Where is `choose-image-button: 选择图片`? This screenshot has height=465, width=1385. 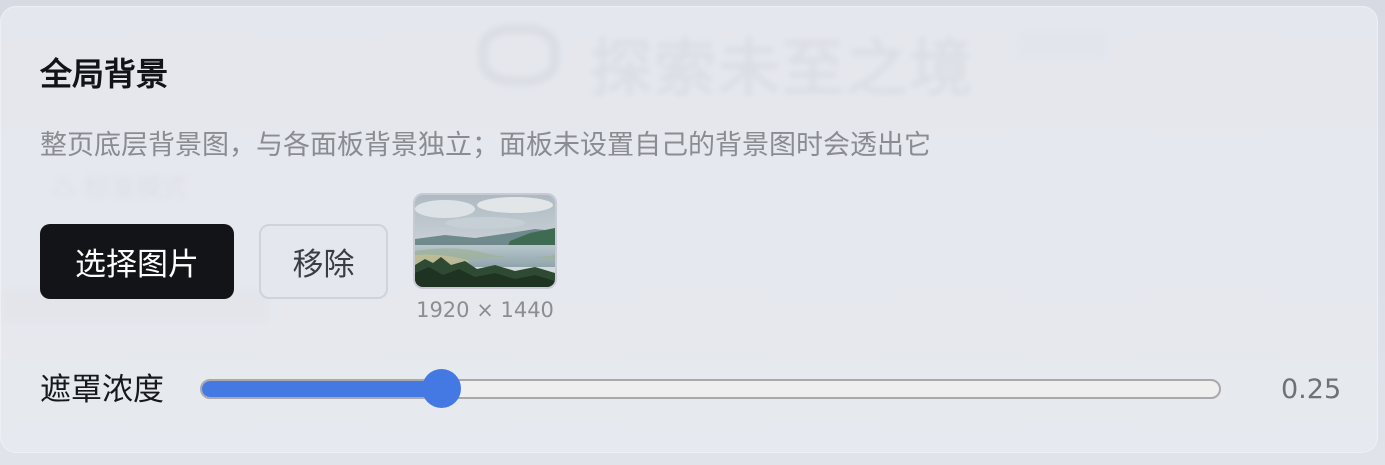
choose-image-button: 选择图片 is located at coordinates (137, 261).